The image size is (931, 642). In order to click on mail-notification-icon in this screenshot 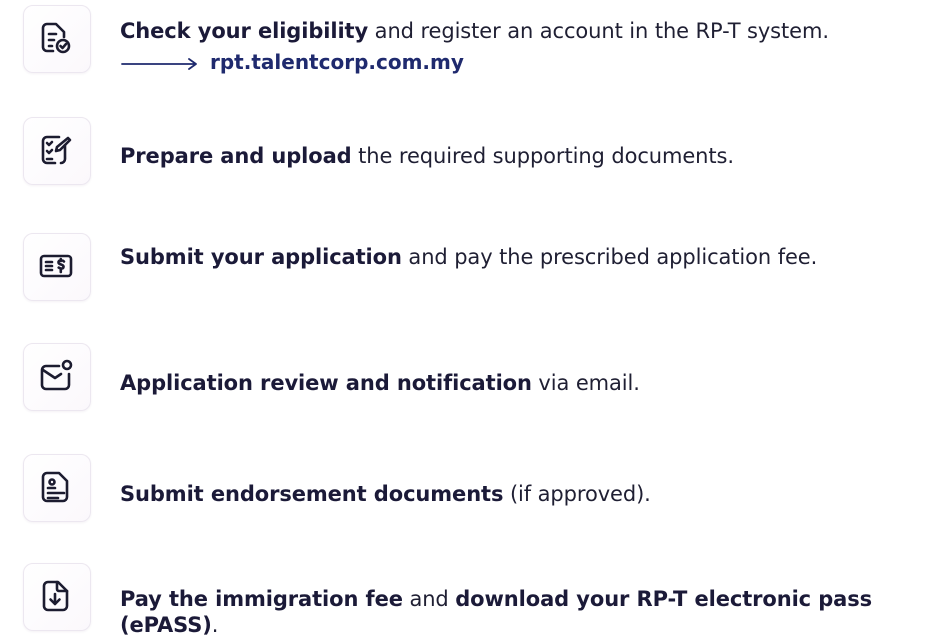, I will do `click(56, 375)`.